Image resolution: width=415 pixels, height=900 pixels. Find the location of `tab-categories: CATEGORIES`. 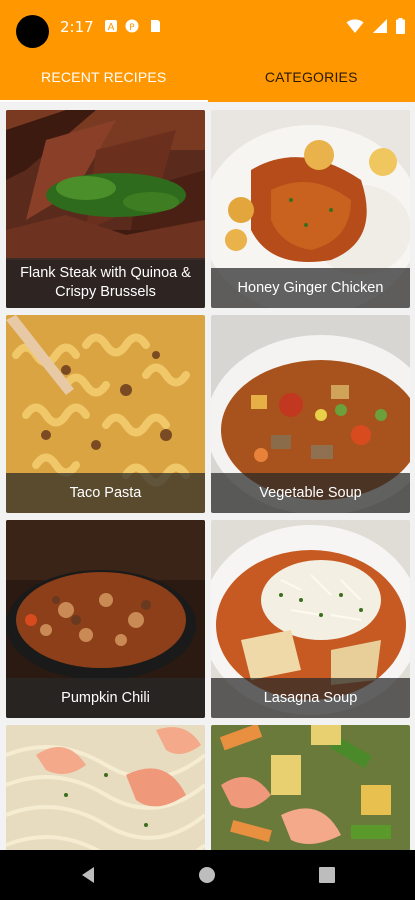

tab-categories: CATEGORIES is located at coordinates (311, 77).